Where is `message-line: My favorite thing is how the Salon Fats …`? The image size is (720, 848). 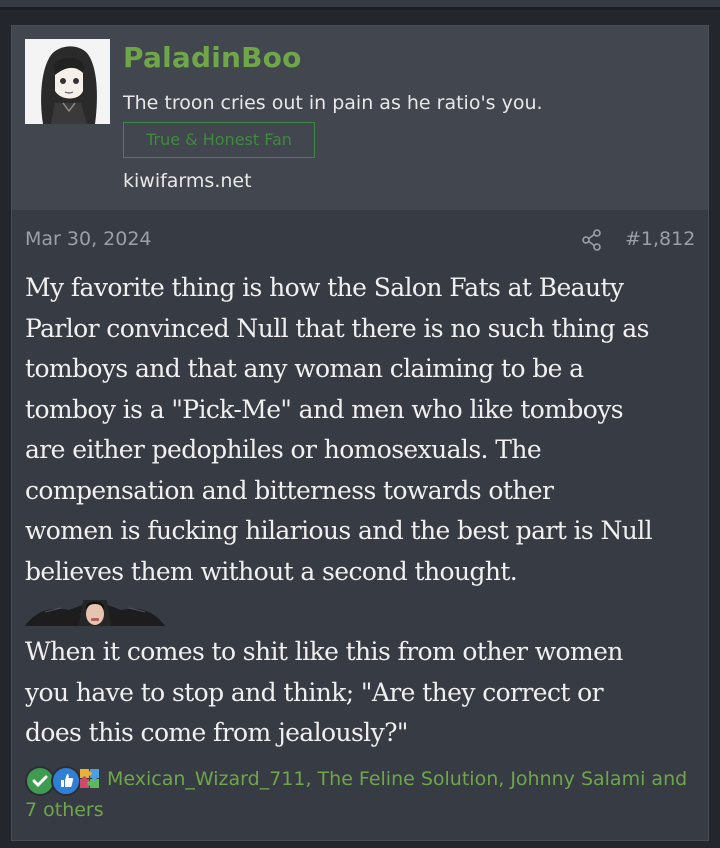
message-line: My favorite thing is how the Salon Fats … is located at coordinates (324, 287).